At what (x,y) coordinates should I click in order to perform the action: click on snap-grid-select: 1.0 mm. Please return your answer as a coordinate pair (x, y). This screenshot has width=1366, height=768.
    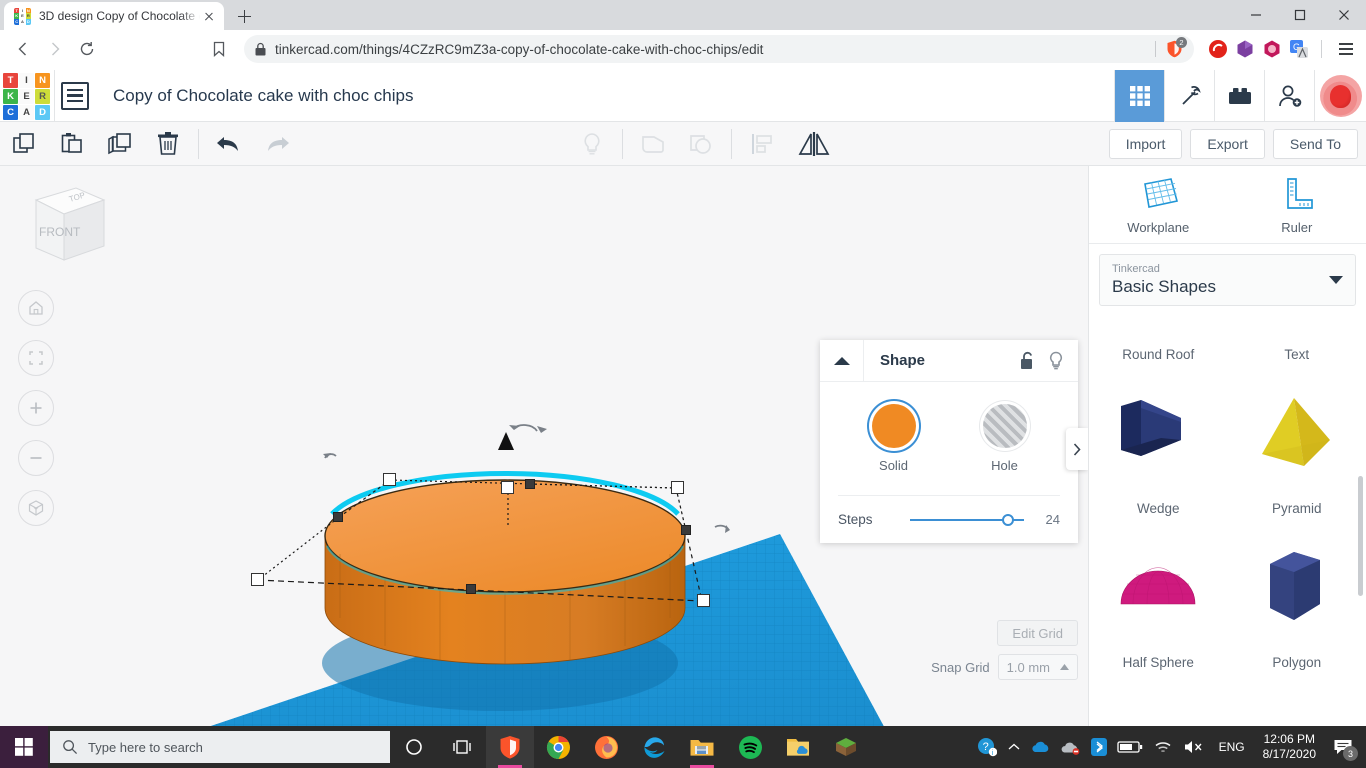
    Looking at the image, I should click on (1037, 667).